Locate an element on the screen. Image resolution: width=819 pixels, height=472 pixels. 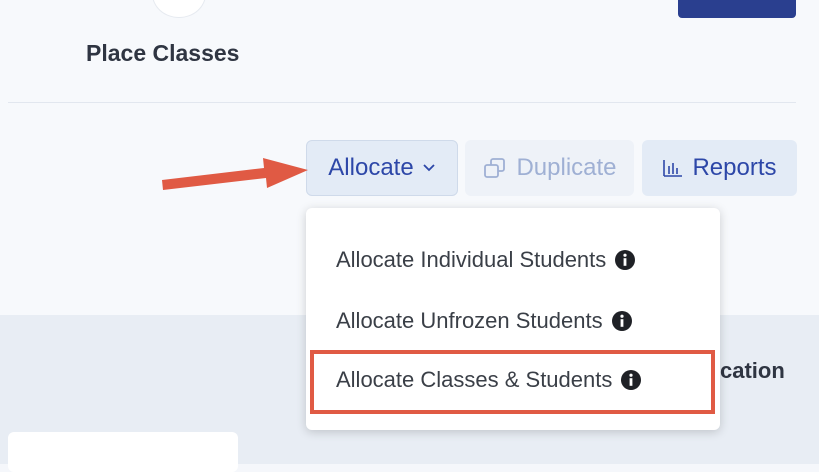
page-title: Place Classes is located at coordinates (163, 53).